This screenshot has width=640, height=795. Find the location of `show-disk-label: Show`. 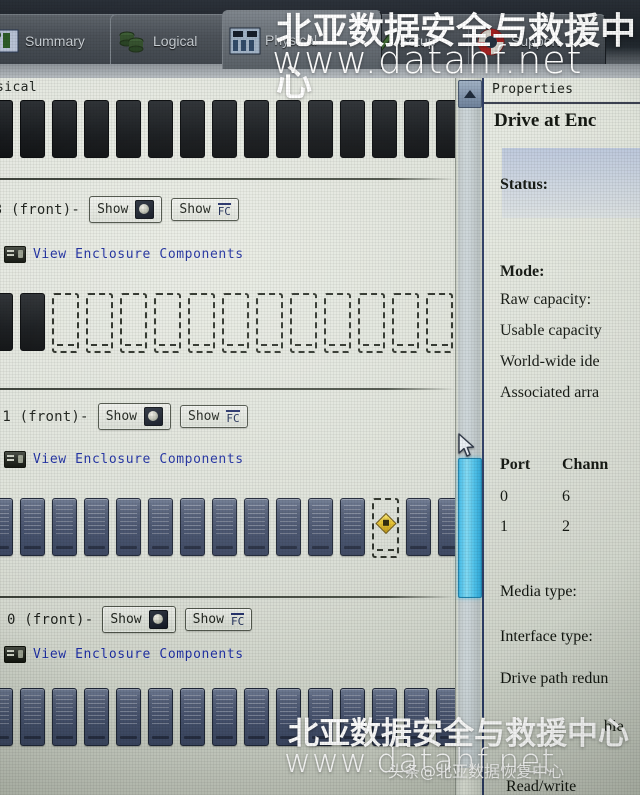

show-disk-label: Show is located at coordinates (121, 416).